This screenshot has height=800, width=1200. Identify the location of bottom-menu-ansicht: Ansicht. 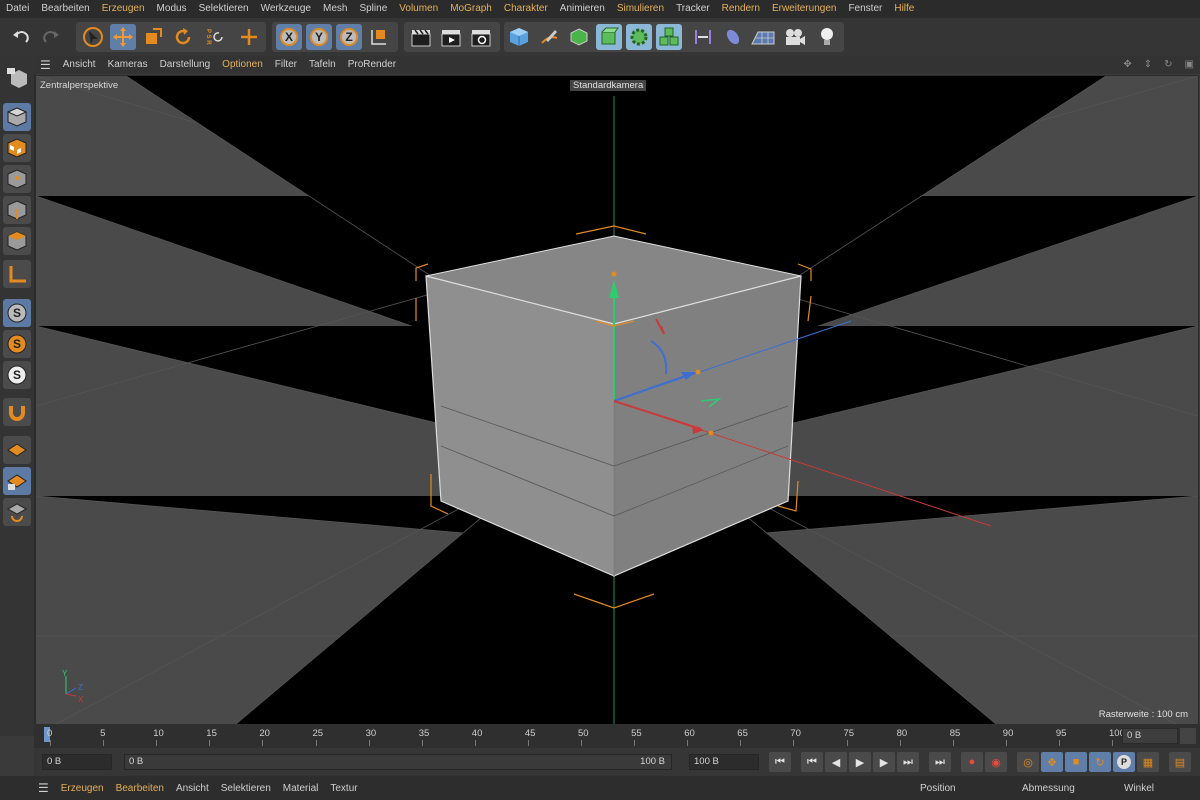
(192, 788).